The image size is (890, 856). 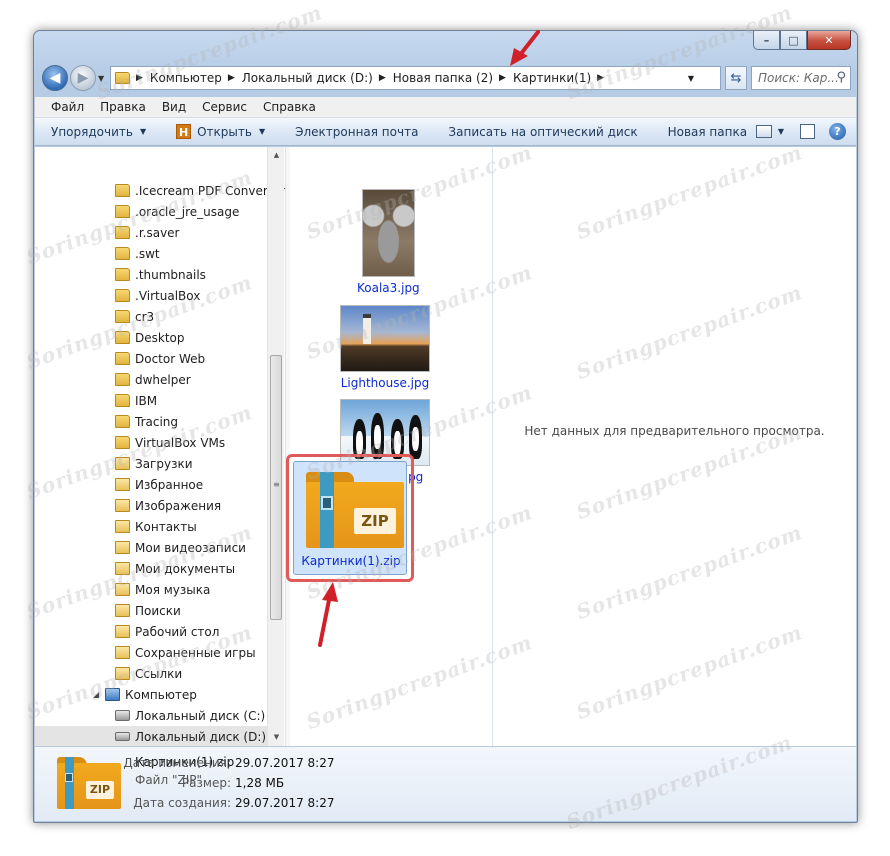 I want to click on nav-item: Рабочий стол, so click(x=151, y=631).